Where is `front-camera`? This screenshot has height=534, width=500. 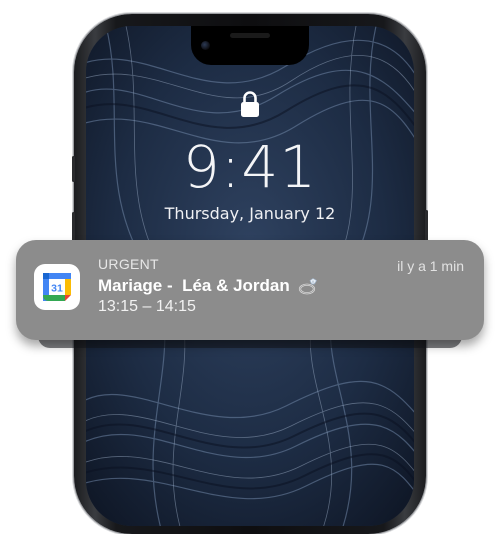 front-camera is located at coordinates (205, 45).